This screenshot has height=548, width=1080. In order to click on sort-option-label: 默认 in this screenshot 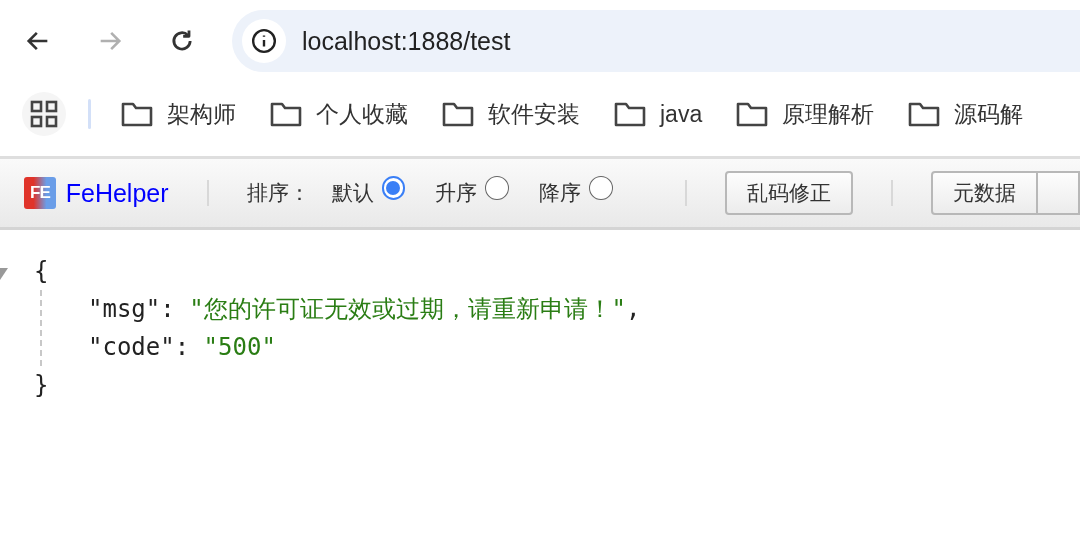, I will do `click(352, 193)`.